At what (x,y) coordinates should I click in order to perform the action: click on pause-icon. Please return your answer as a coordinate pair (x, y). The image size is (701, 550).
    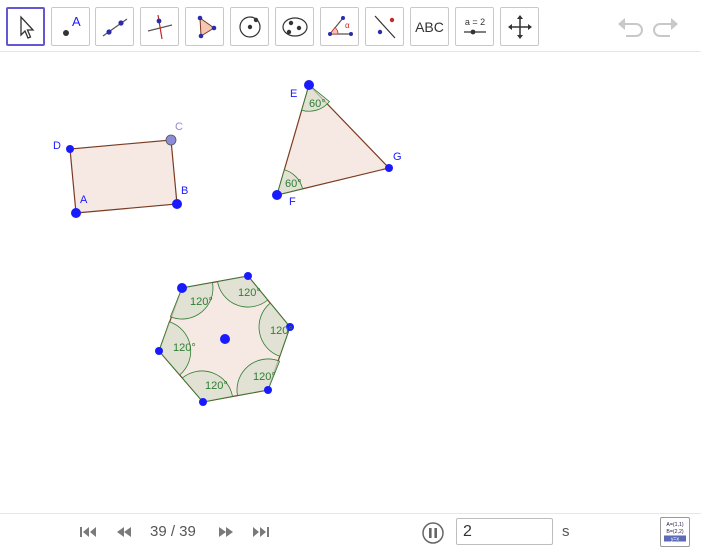
    Looking at the image, I should click on (433, 533).